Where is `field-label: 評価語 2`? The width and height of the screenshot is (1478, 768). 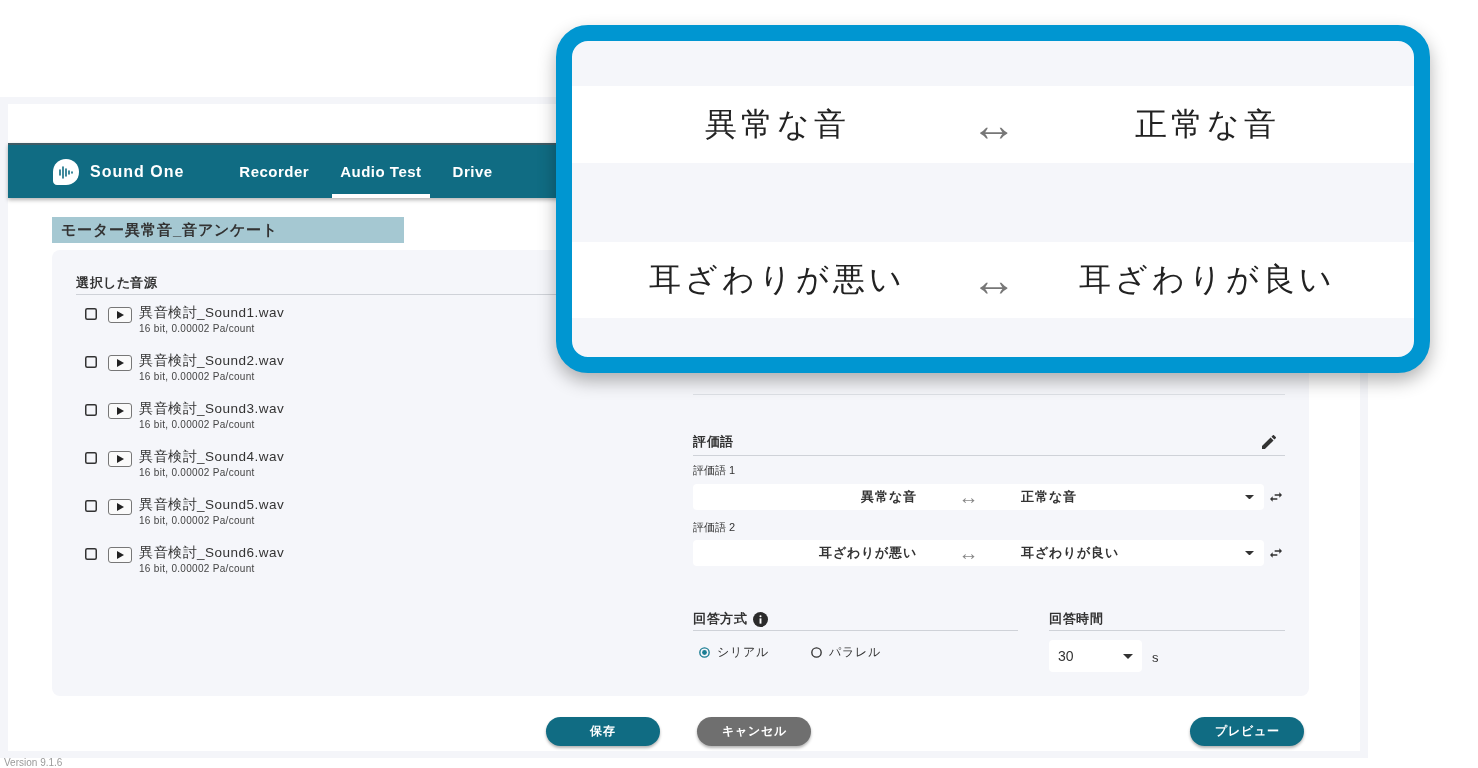 field-label: 評価語 2 is located at coordinates (714, 527).